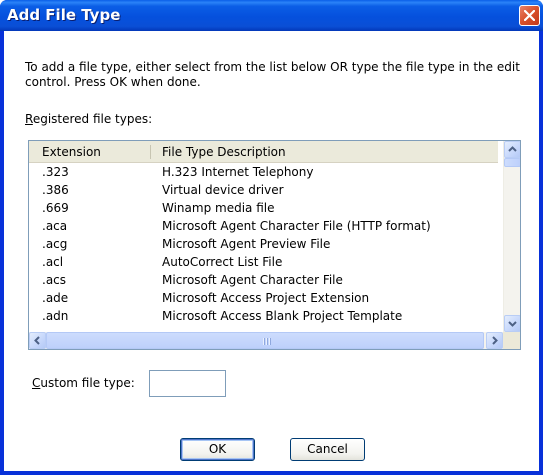 Image resolution: width=543 pixels, height=475 pixels. I want to click on scroll-down-arrow-icon, so click(512, 324).